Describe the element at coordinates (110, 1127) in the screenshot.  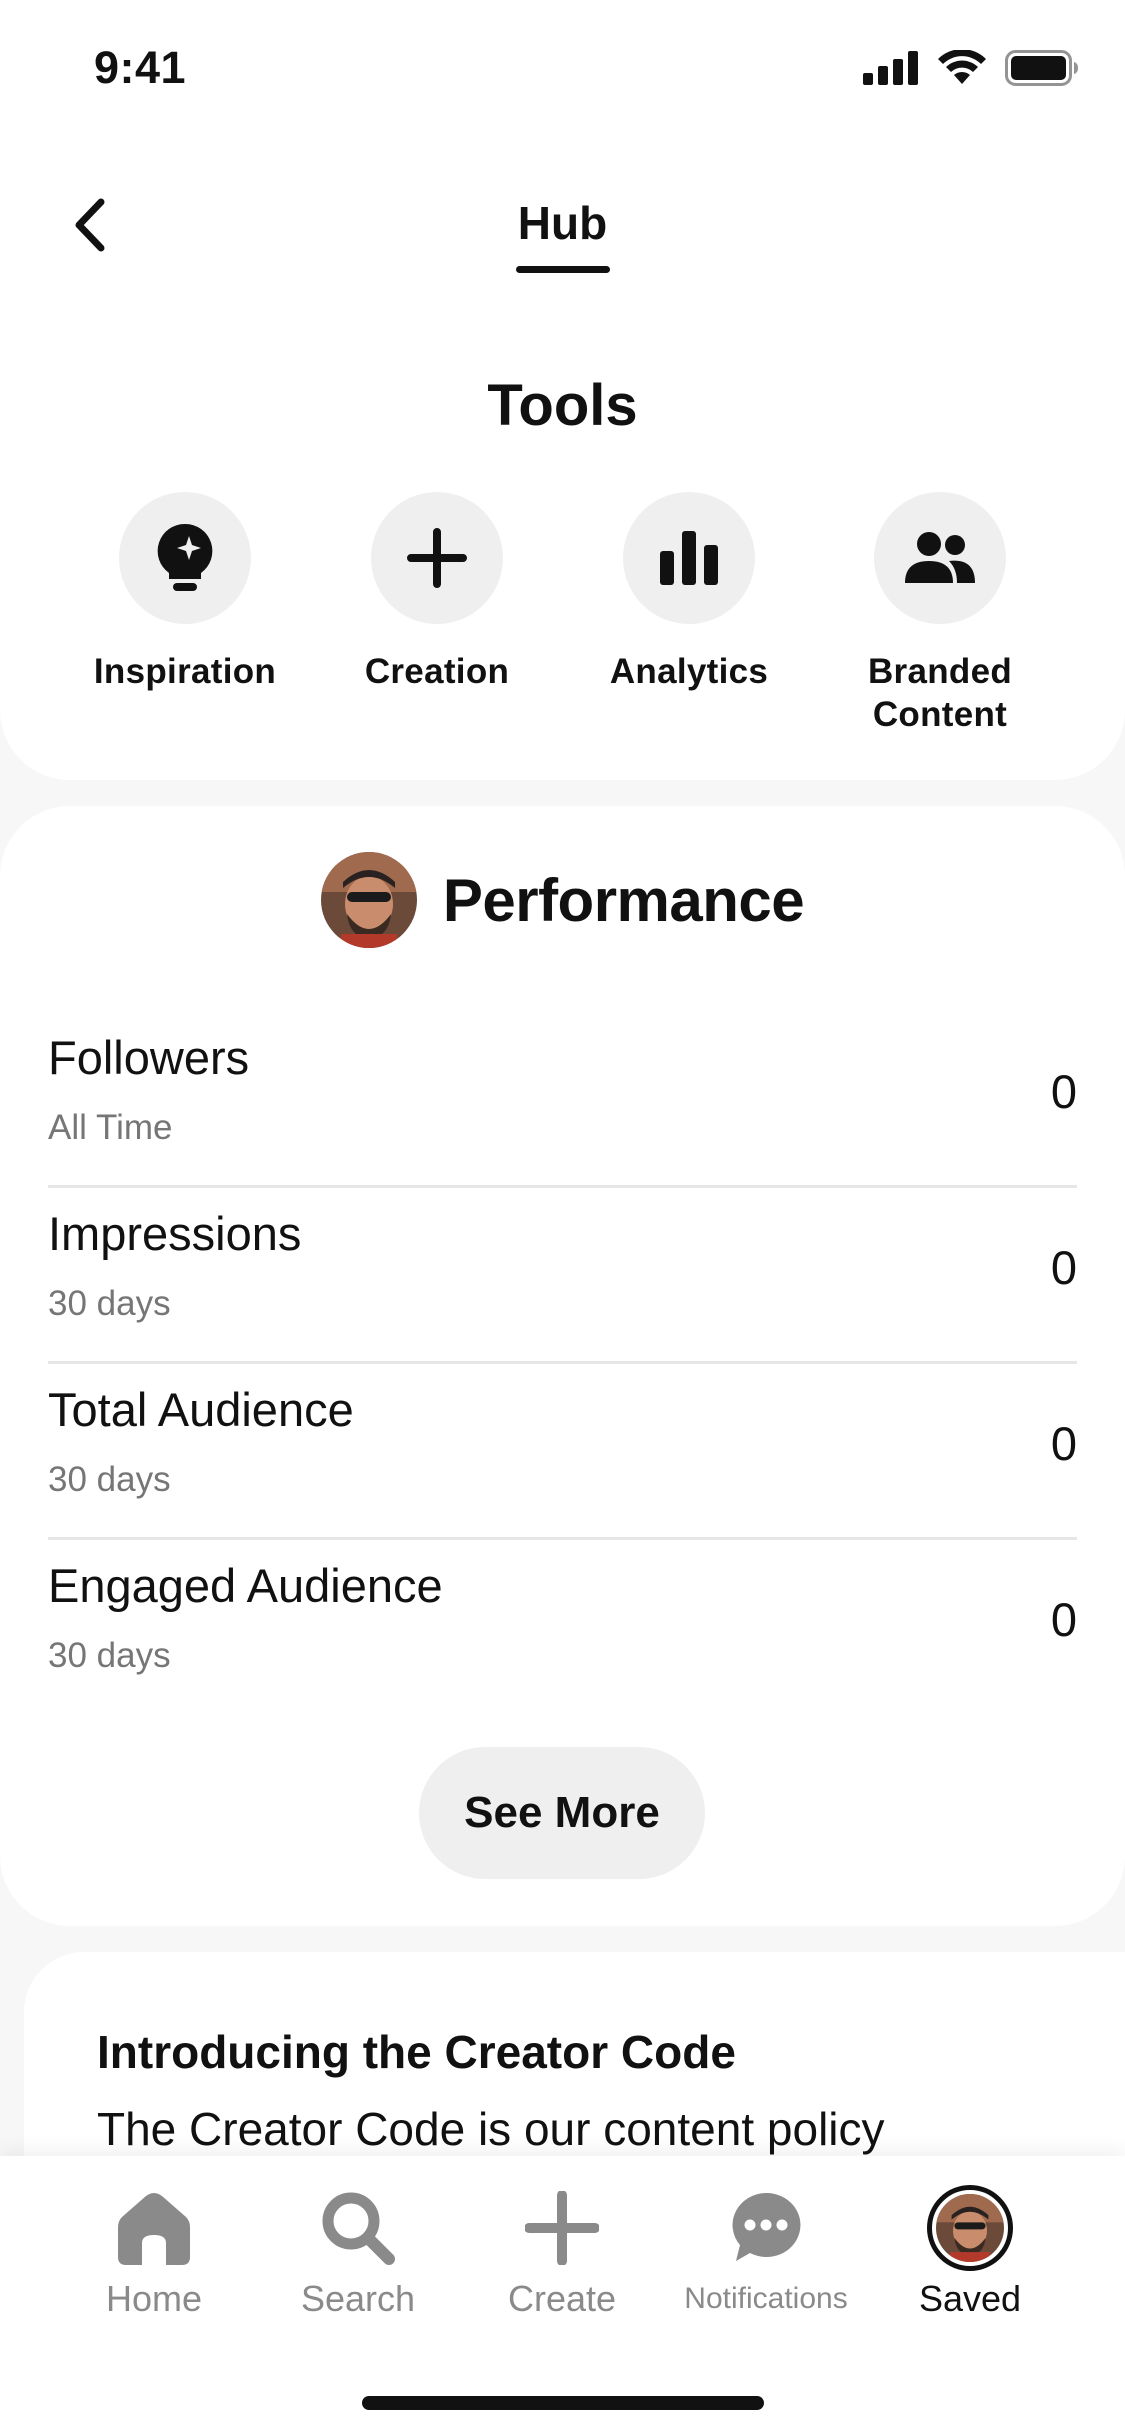
I see `metric-period: All Time` at that location.